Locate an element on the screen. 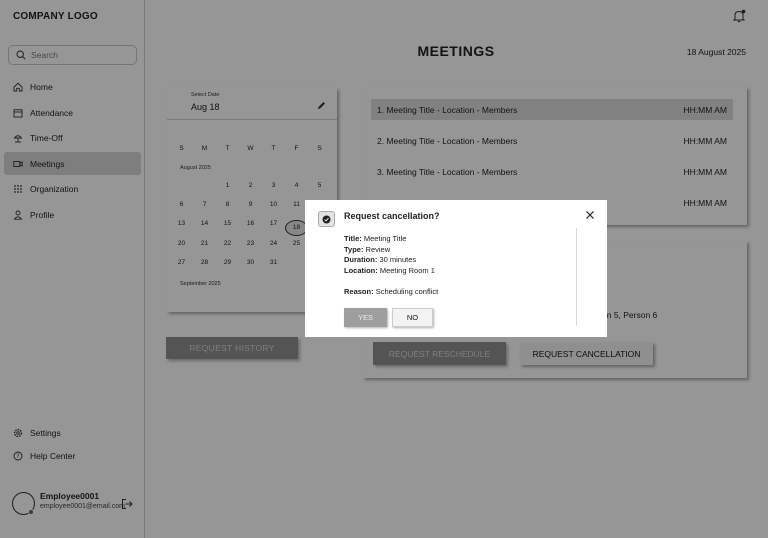 The image size is (768, 538). detail-value: 30 minutes is located at coordinates (398, 259).